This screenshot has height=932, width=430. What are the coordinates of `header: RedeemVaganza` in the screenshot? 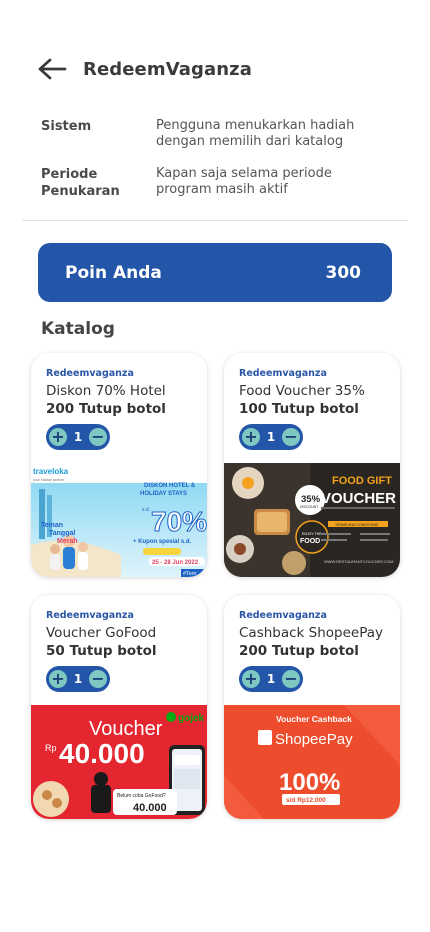 It's located at (223, 69).